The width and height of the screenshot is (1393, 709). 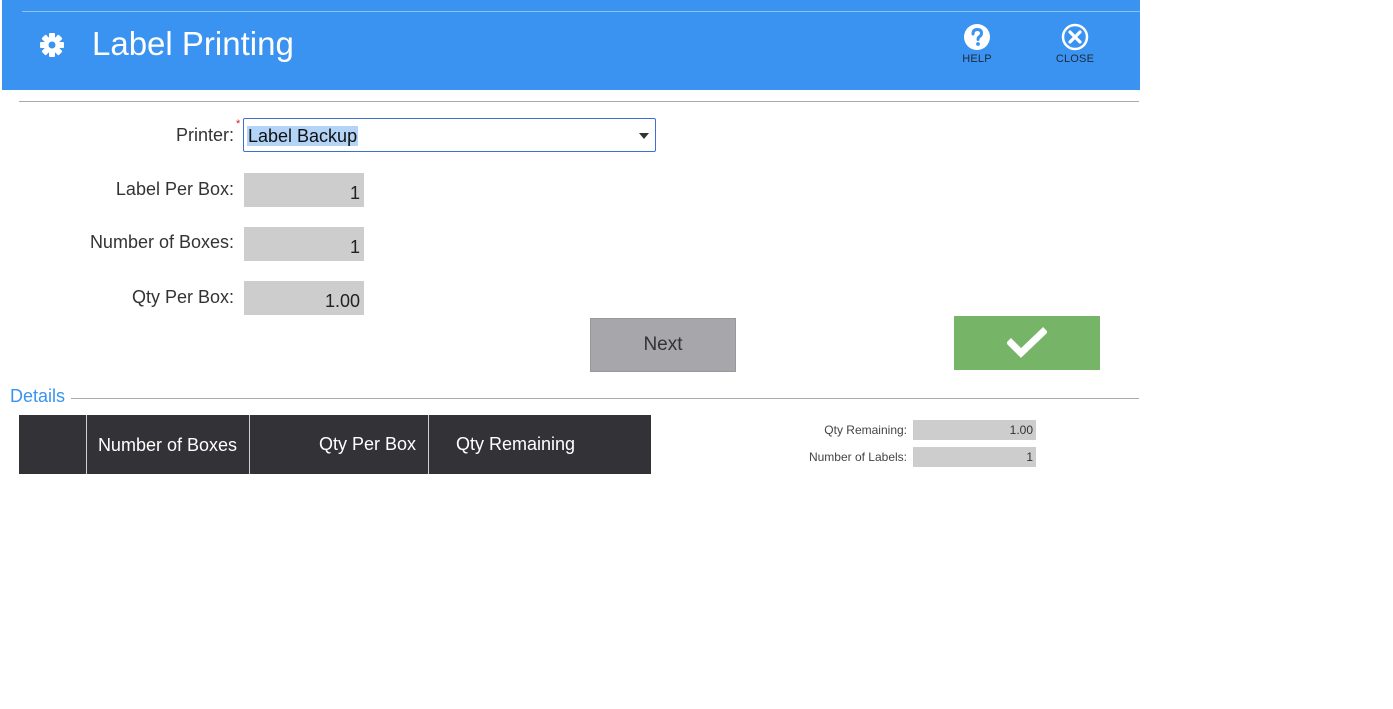 What do you see at coordinates (977, 37) in the screenshot?
I see `help-icon` at bounding box center [977, 37].